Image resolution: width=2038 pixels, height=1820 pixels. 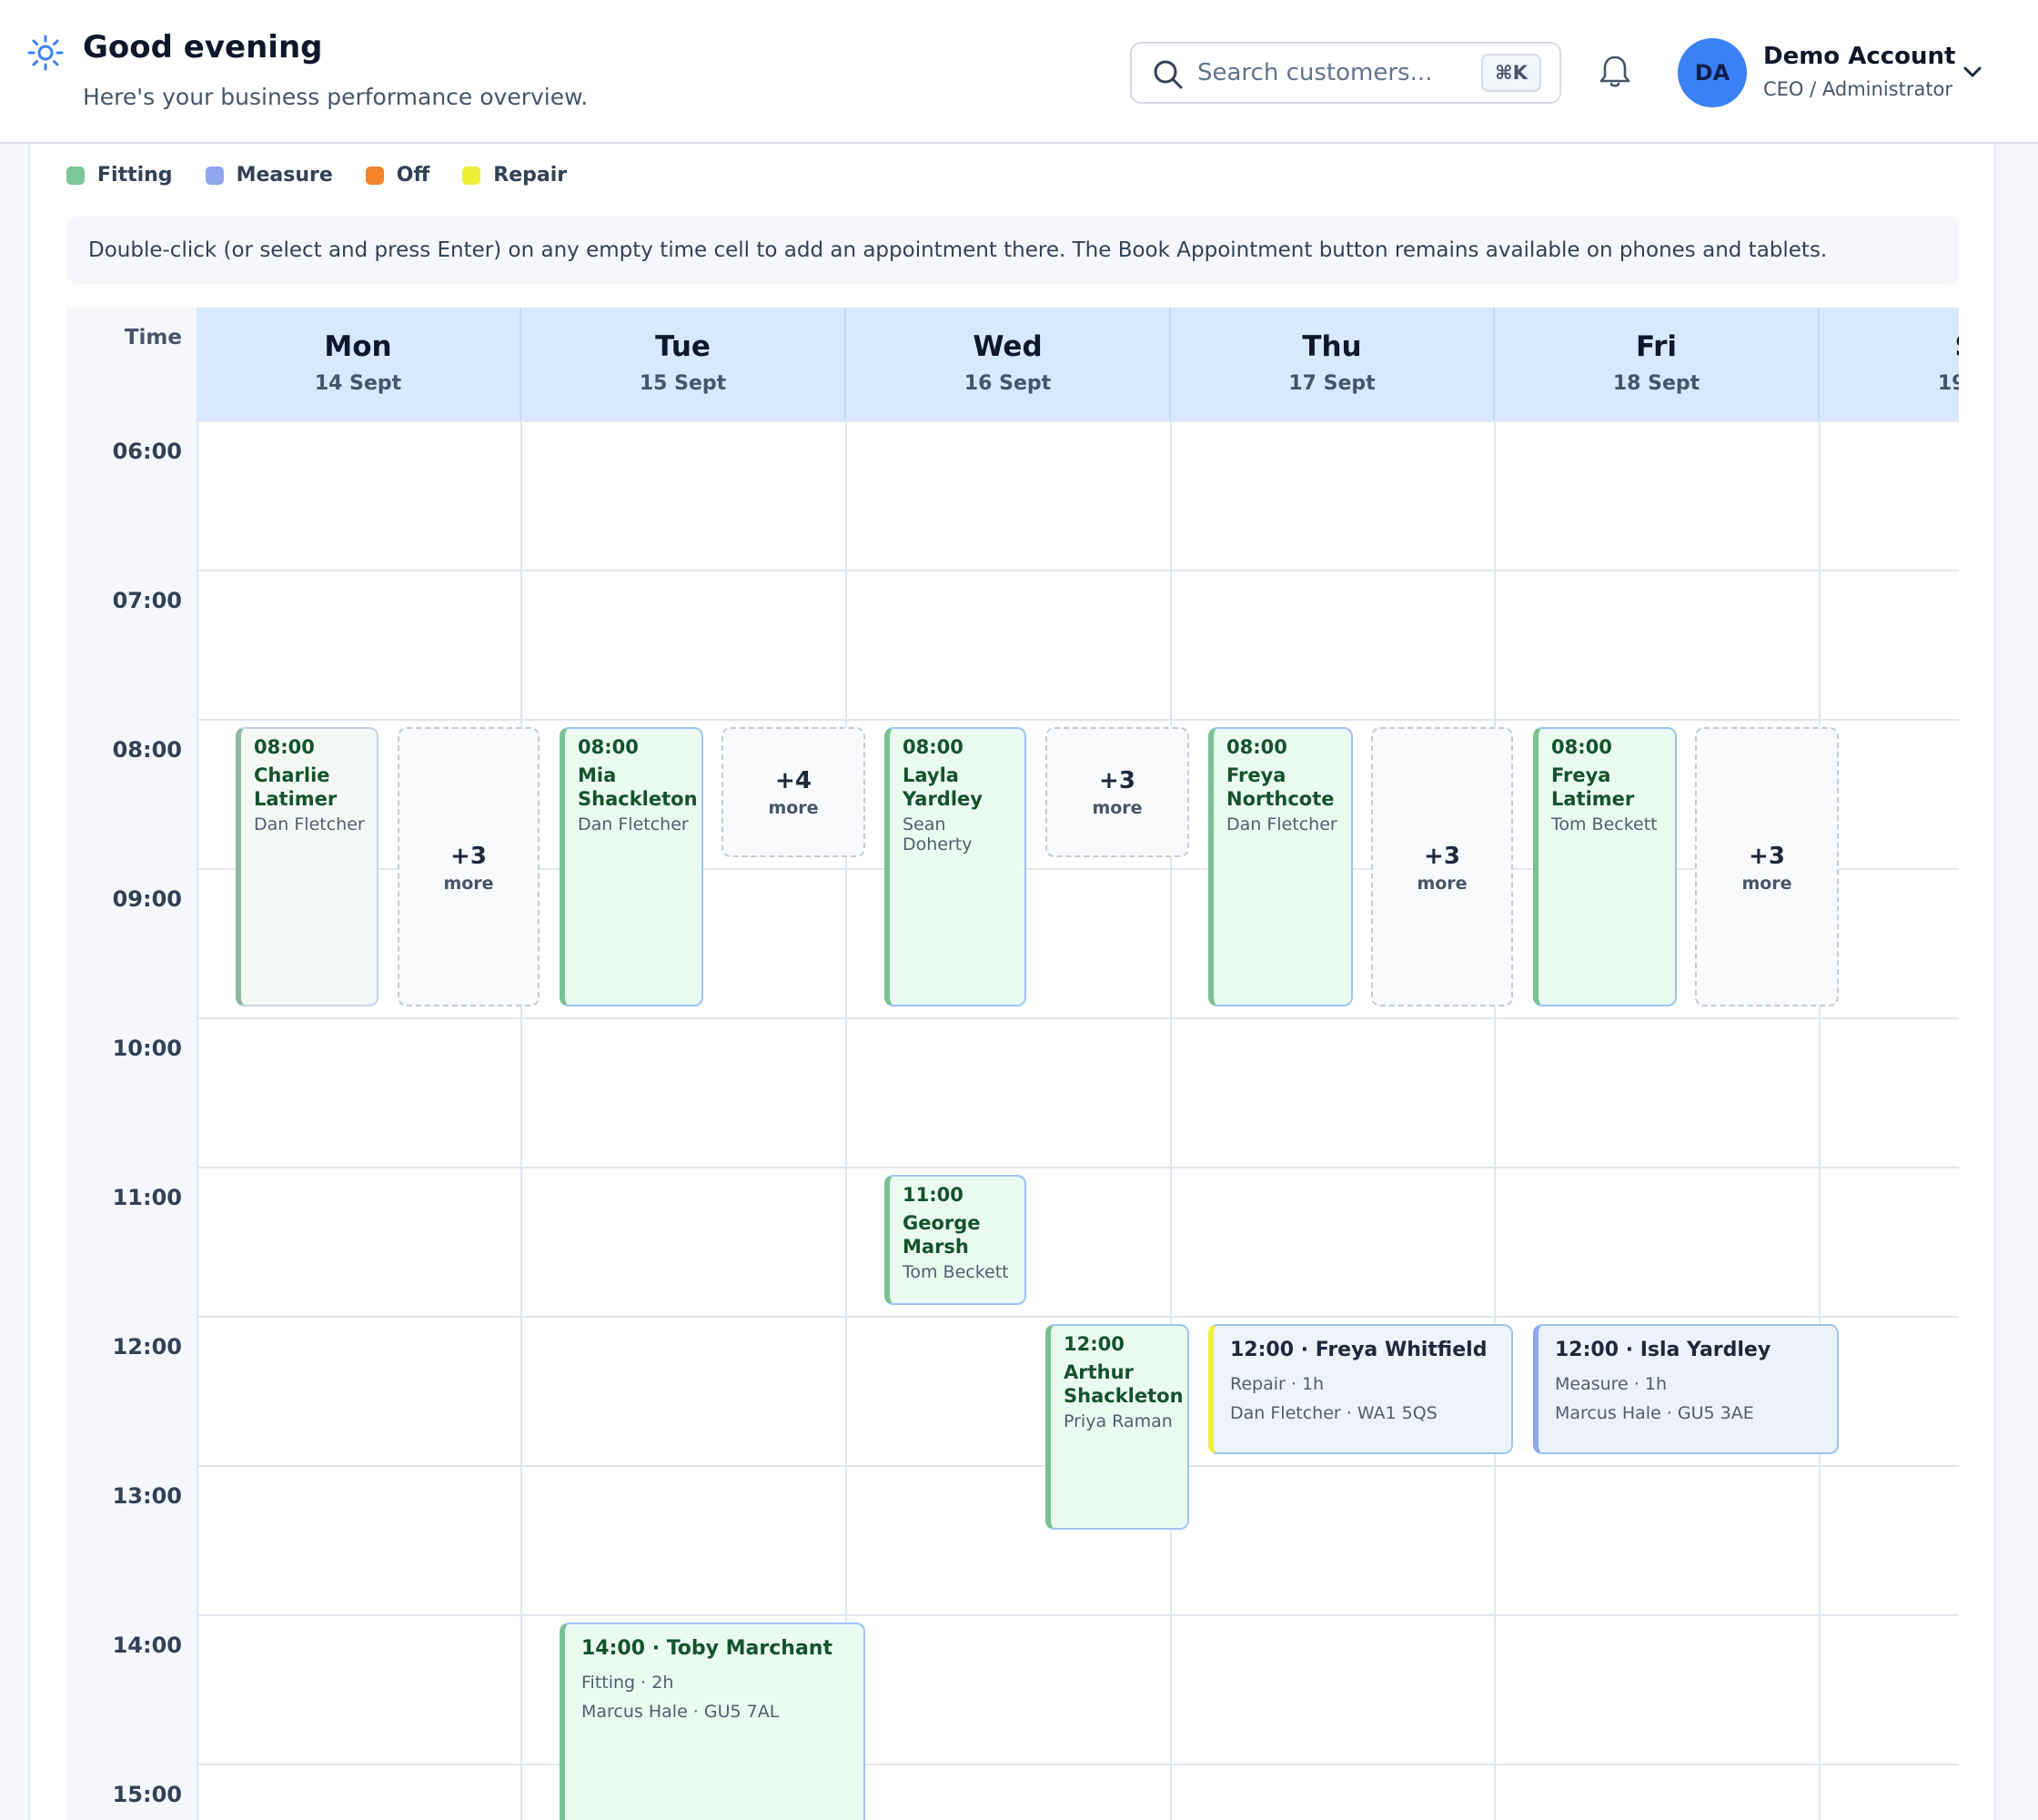 What do you see at coordinates (1604, 824) in the screenshot?
I see `appointment-staff: Tom Beckett` at bounding box center [1604, 824].